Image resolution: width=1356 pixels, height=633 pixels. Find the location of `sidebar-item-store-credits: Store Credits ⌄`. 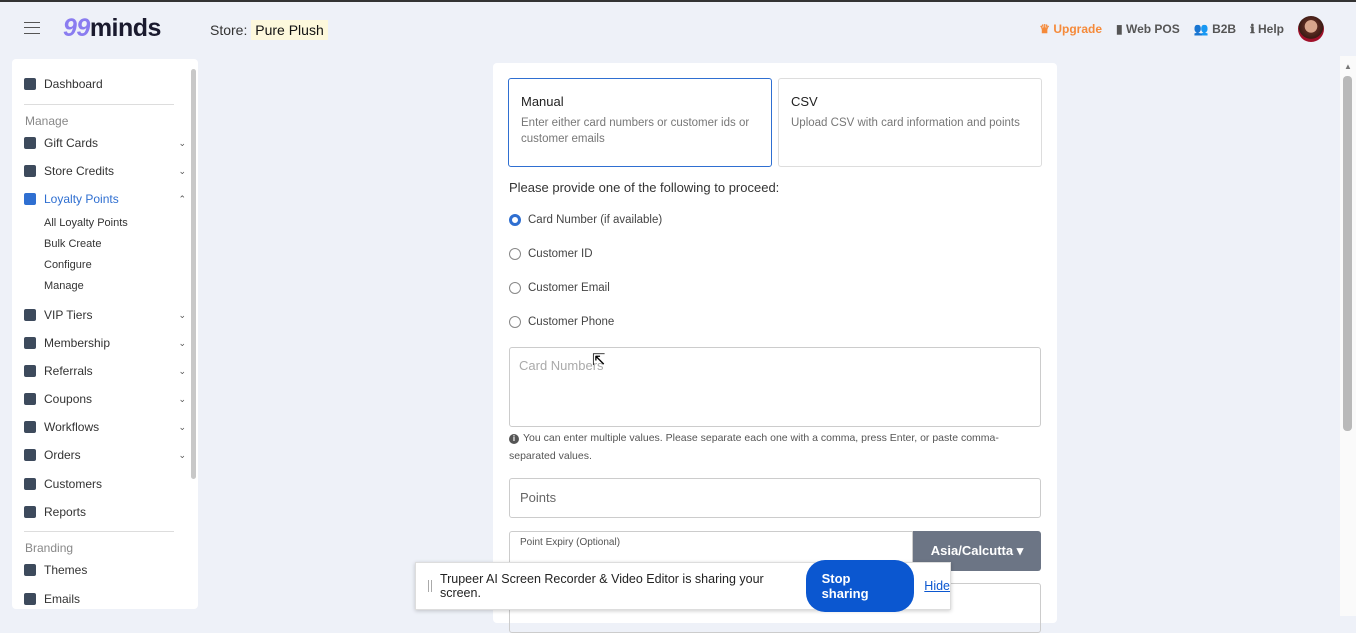

sidebar-item-store-credits: Store Credits ⌄ is located at coordinates (105, 171).